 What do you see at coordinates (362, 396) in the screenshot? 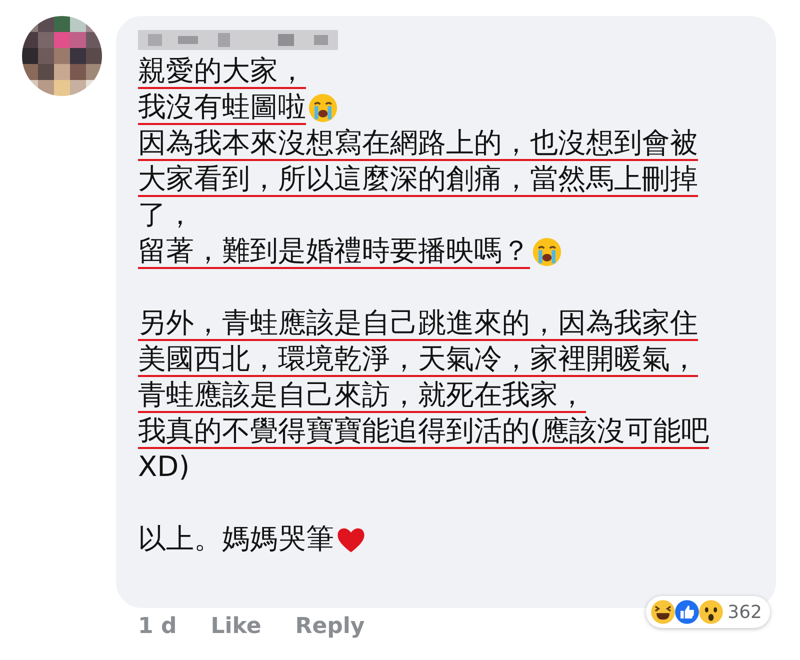
I see `comment-text-line: 青蛙應該是自己來訪，就死在我家，` at bounding box center [362, 396].